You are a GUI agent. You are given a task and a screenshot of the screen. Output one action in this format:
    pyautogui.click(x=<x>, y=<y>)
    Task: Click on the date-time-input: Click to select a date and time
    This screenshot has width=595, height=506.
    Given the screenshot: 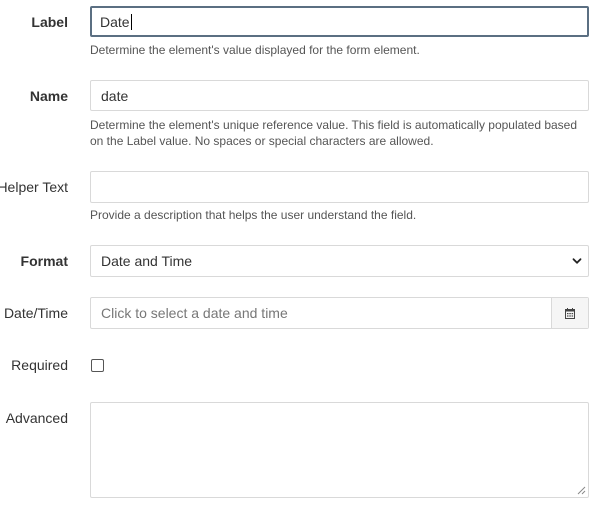 What is the action you would take?
    pyautogui.click(x=339, y=313)
    